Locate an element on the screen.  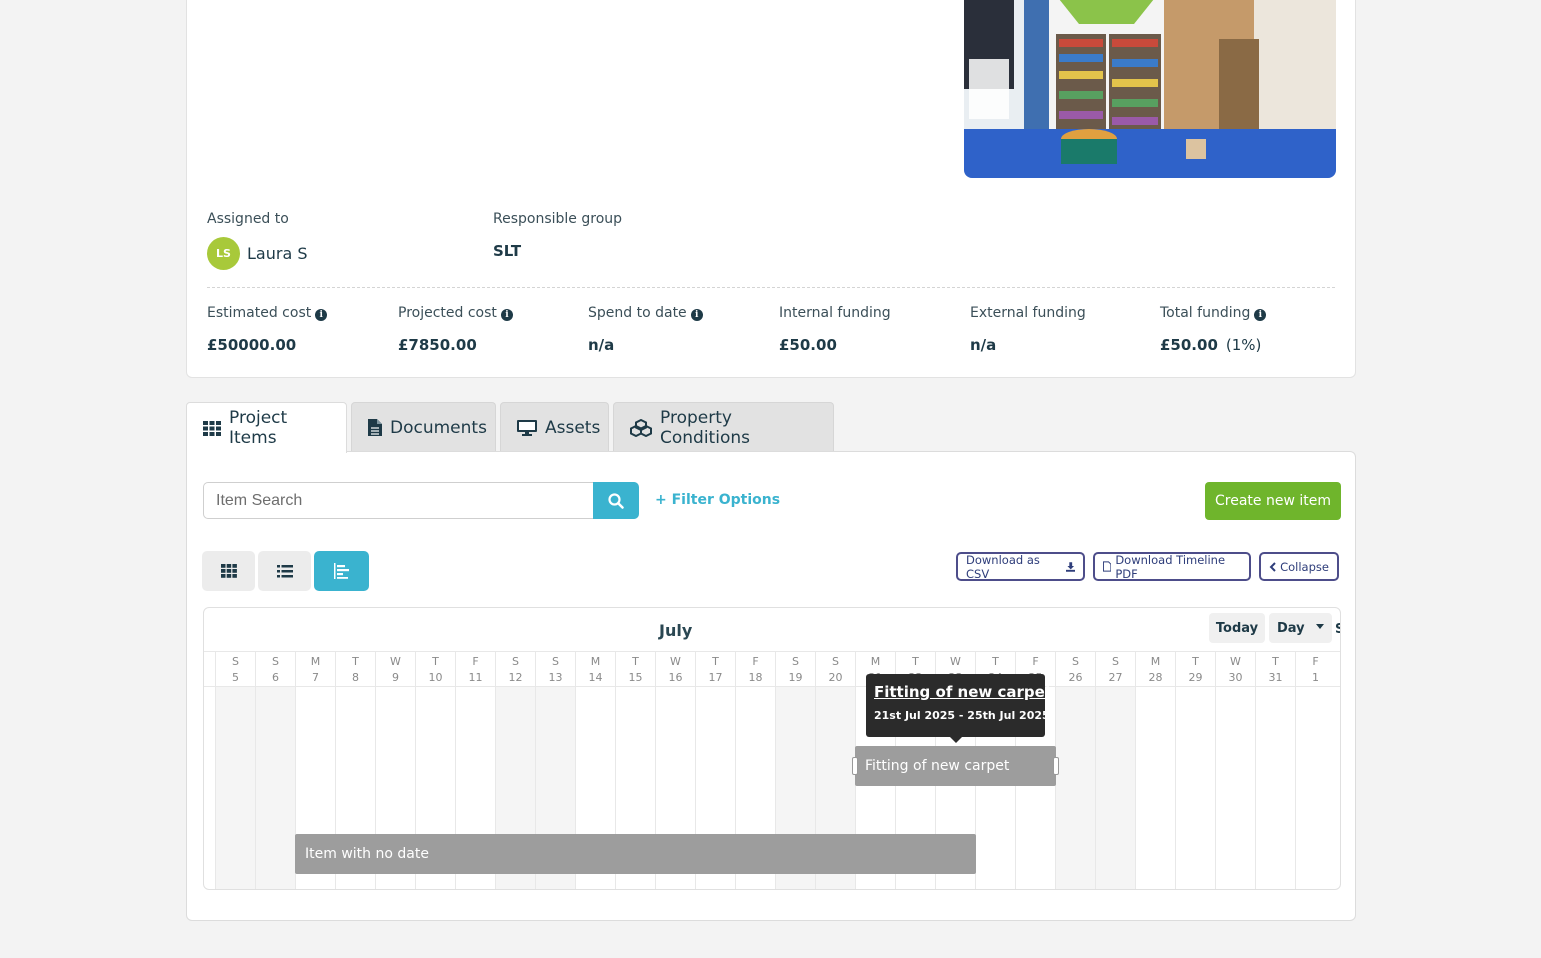
tab-property-conditions: Property Conditions is located at coordinates (723, 427).